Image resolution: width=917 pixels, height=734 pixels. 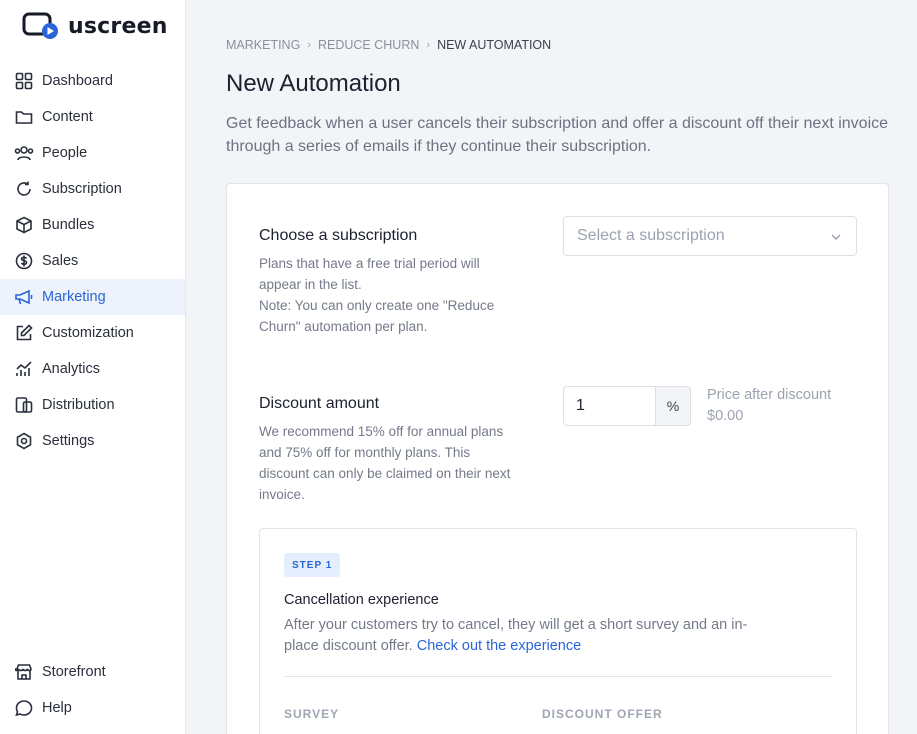 What do you see at coordinates (74, 297) in the screenshot?
I see `sidebar-item-label: Marketing` at bounding box center [74, 297].